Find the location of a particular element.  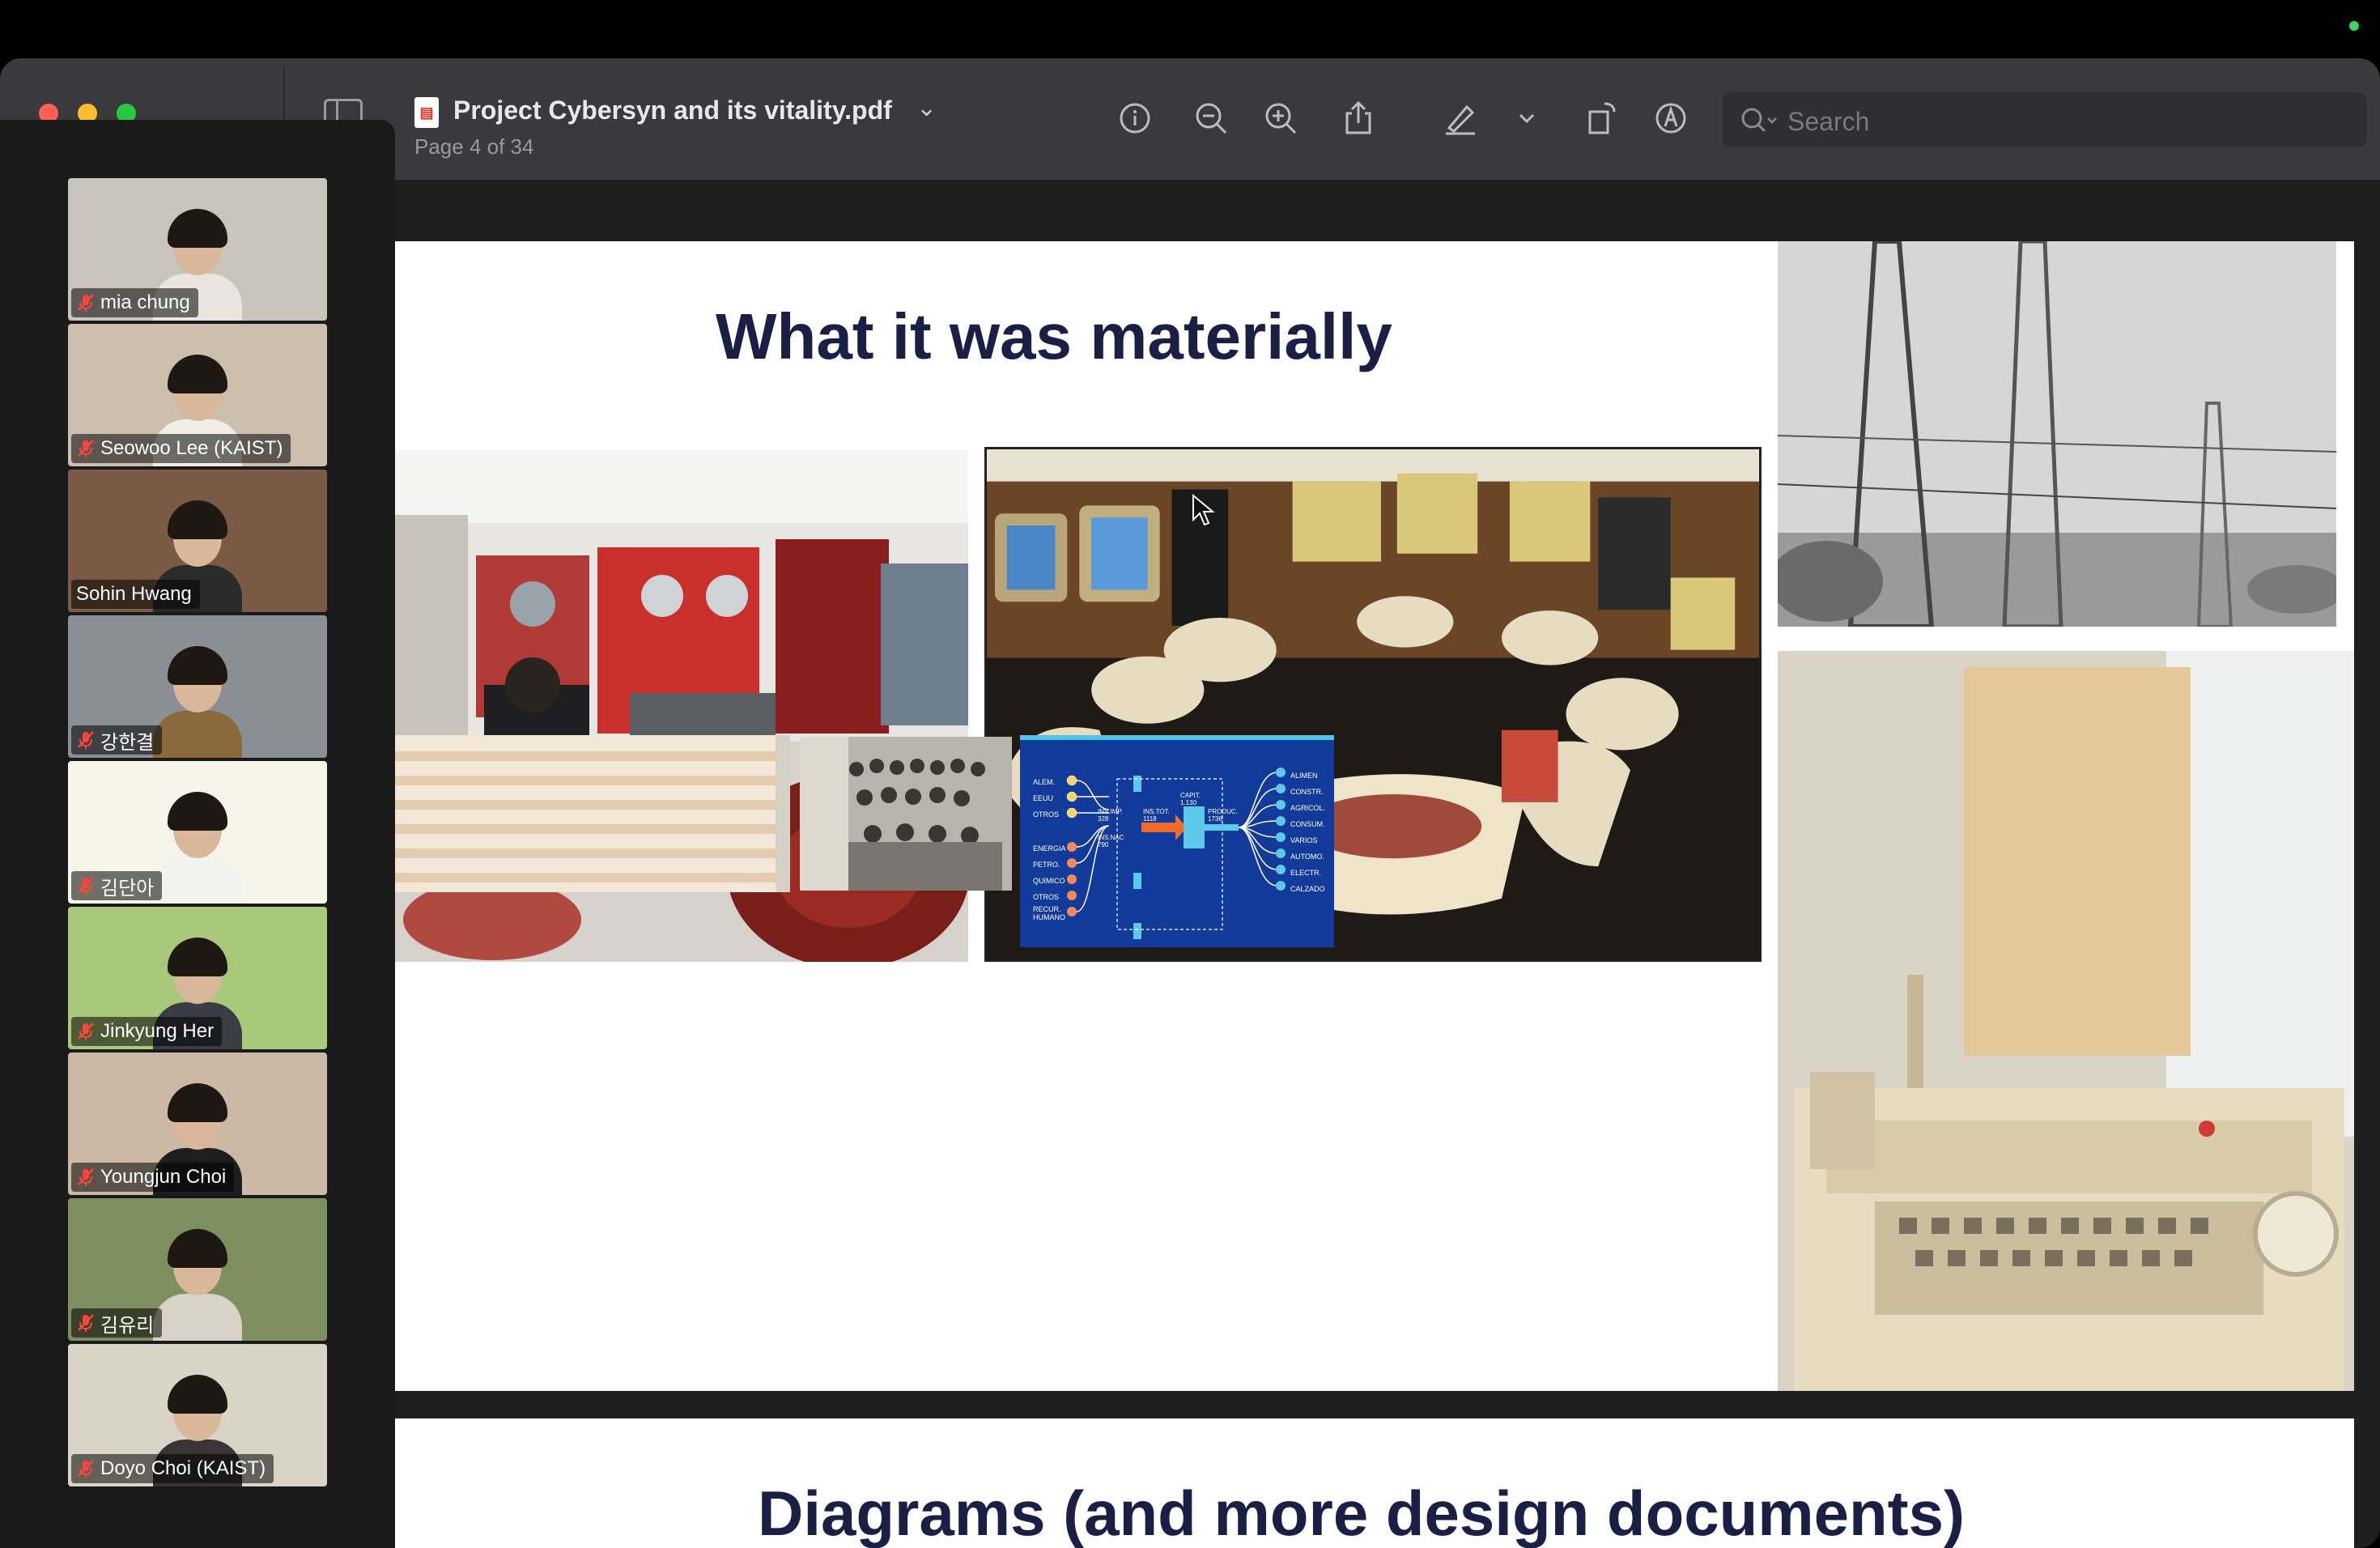

participant-tile: Doyo Choi (KAIST) is located at coordinates (197, 1415).